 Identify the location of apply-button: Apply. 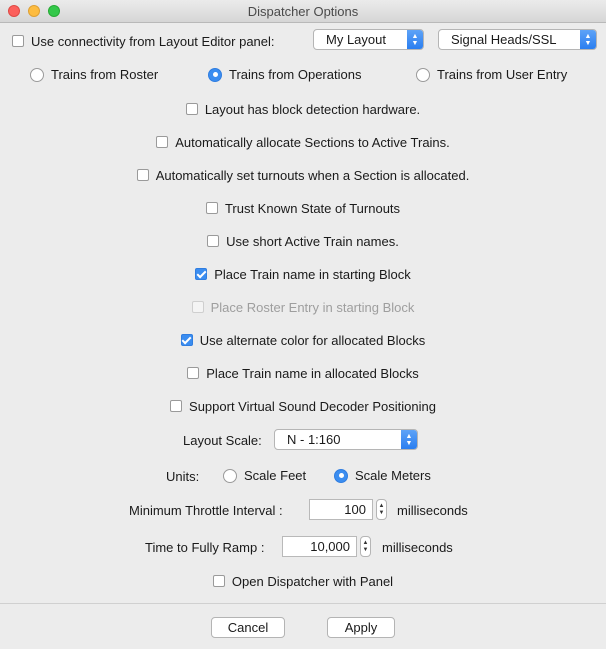
(361, 627).